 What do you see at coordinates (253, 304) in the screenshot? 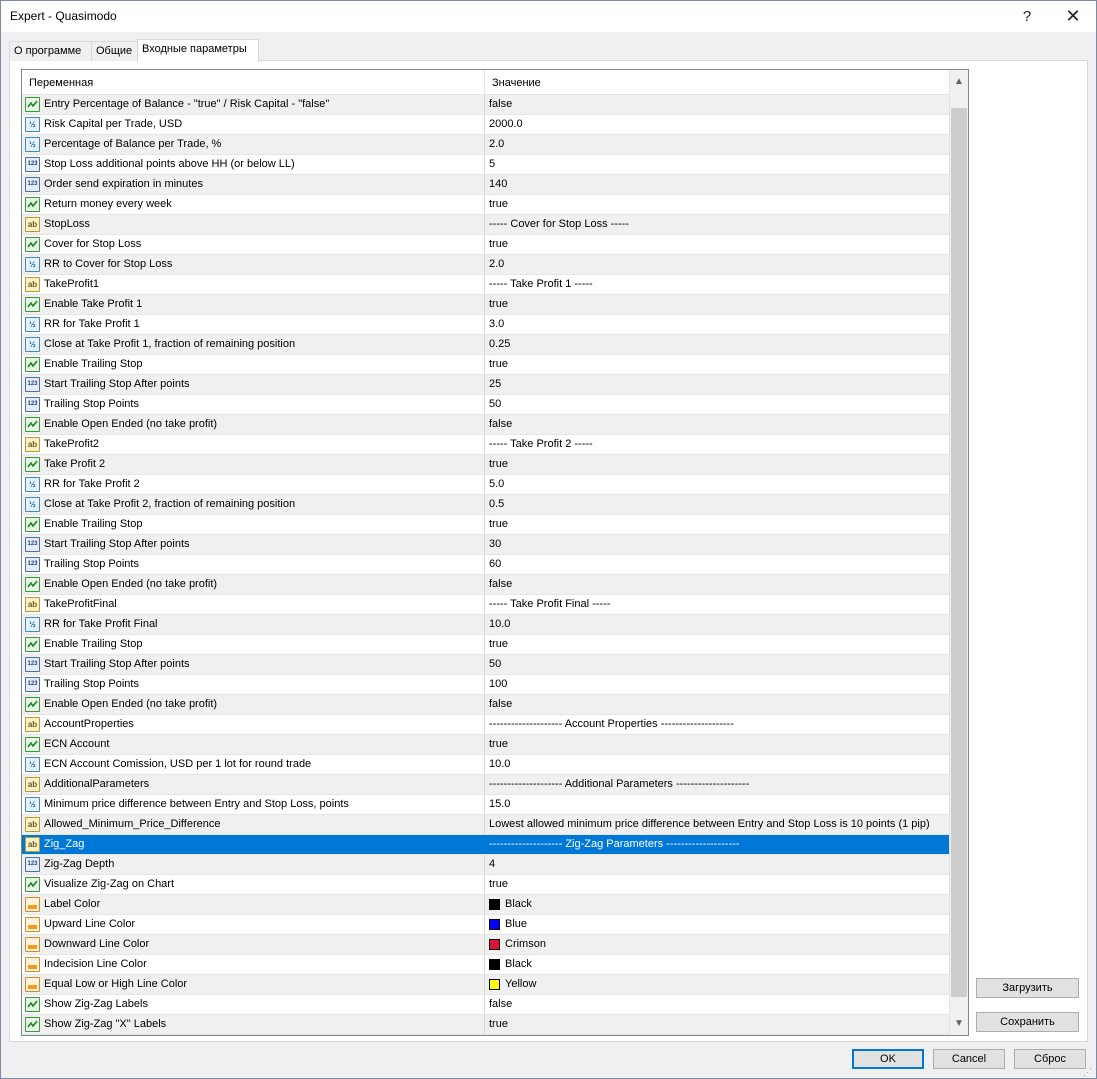
I see `parameter-name-cell: Enable Take Profit 1` at bounding box center [253, 304].